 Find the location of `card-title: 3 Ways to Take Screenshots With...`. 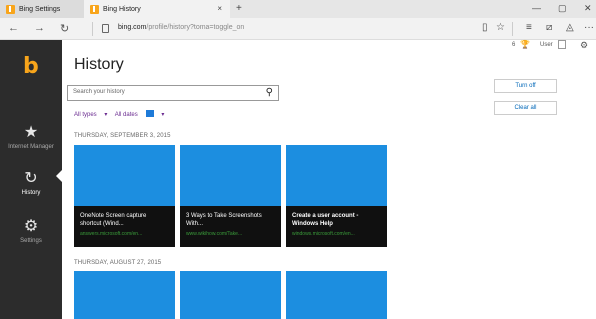

card-title: 3 Ways to Take Screenshots With... is located at coordinates (224, 220).